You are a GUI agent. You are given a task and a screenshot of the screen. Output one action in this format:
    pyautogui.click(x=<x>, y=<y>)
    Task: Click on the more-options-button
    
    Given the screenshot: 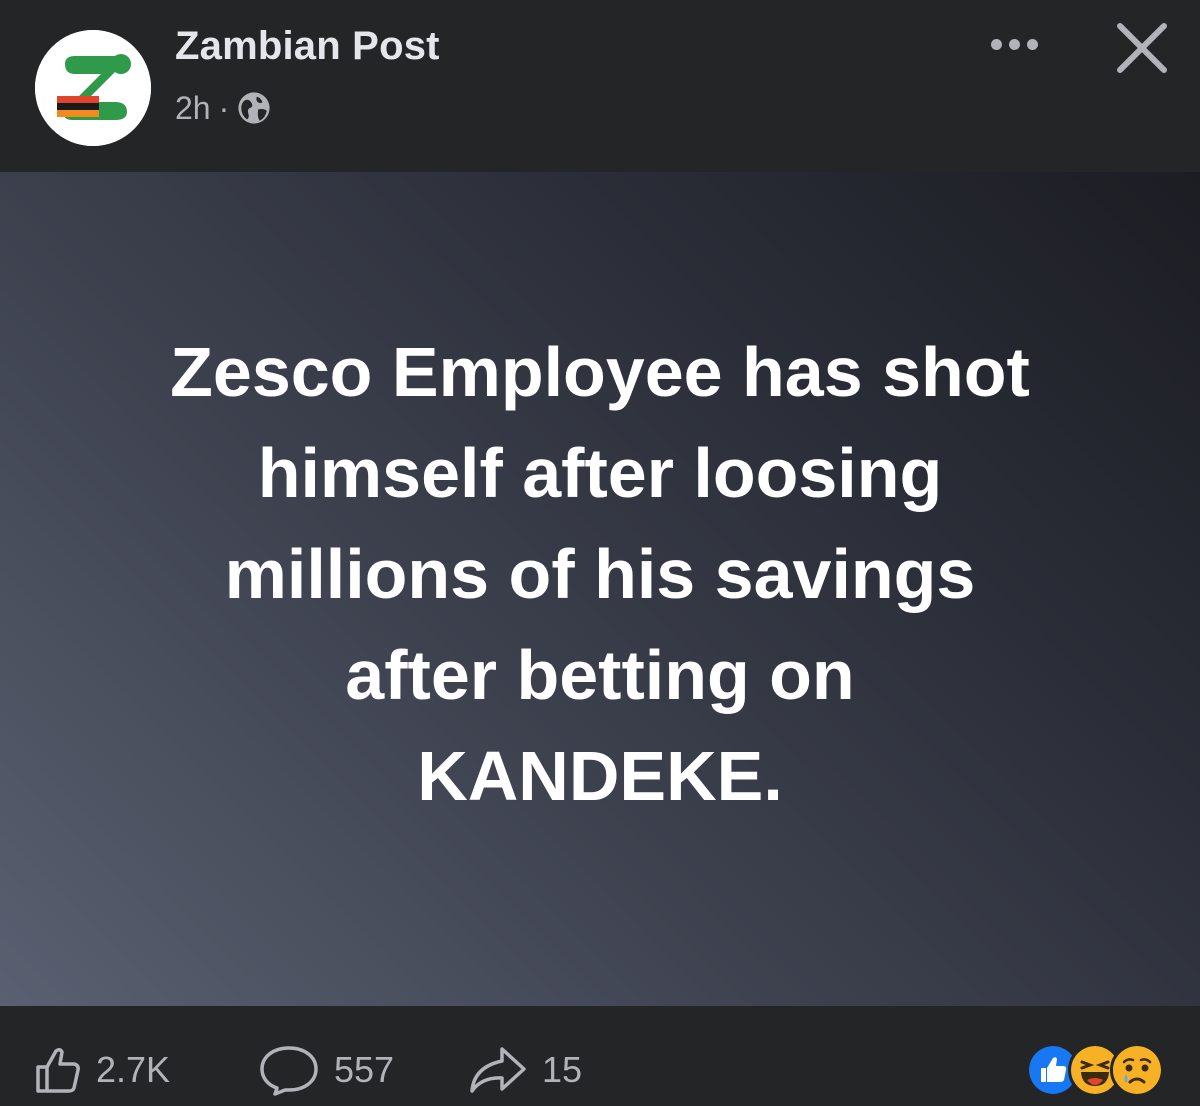 What is the action you would take?
    pyautogui.click(x=1014, y=44)
    